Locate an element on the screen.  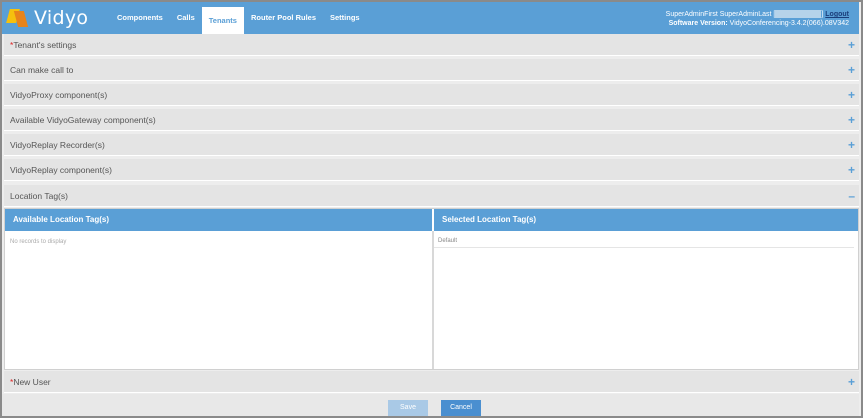
nav-calls: Calls is located at coordinates (186, 18).